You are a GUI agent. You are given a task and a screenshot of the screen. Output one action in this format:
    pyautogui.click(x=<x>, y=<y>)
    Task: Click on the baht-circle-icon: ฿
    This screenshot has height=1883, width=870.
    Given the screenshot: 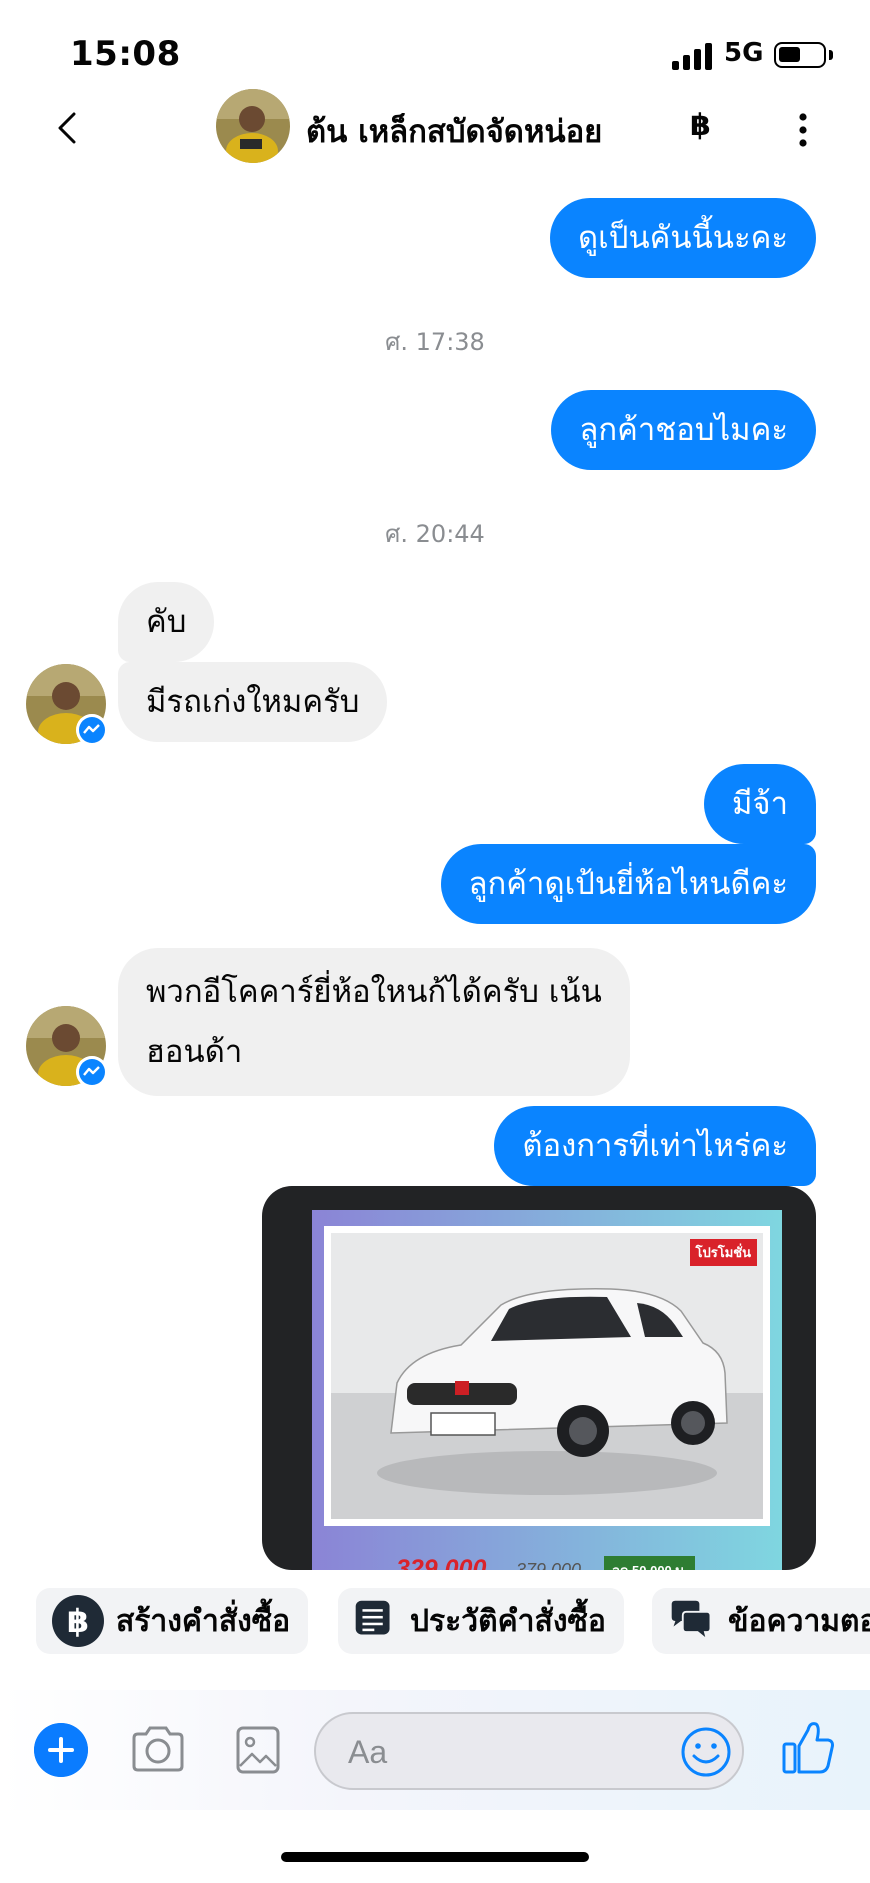 What is the action you would take?
    pyautogui.click(x=78, y=1621)
    